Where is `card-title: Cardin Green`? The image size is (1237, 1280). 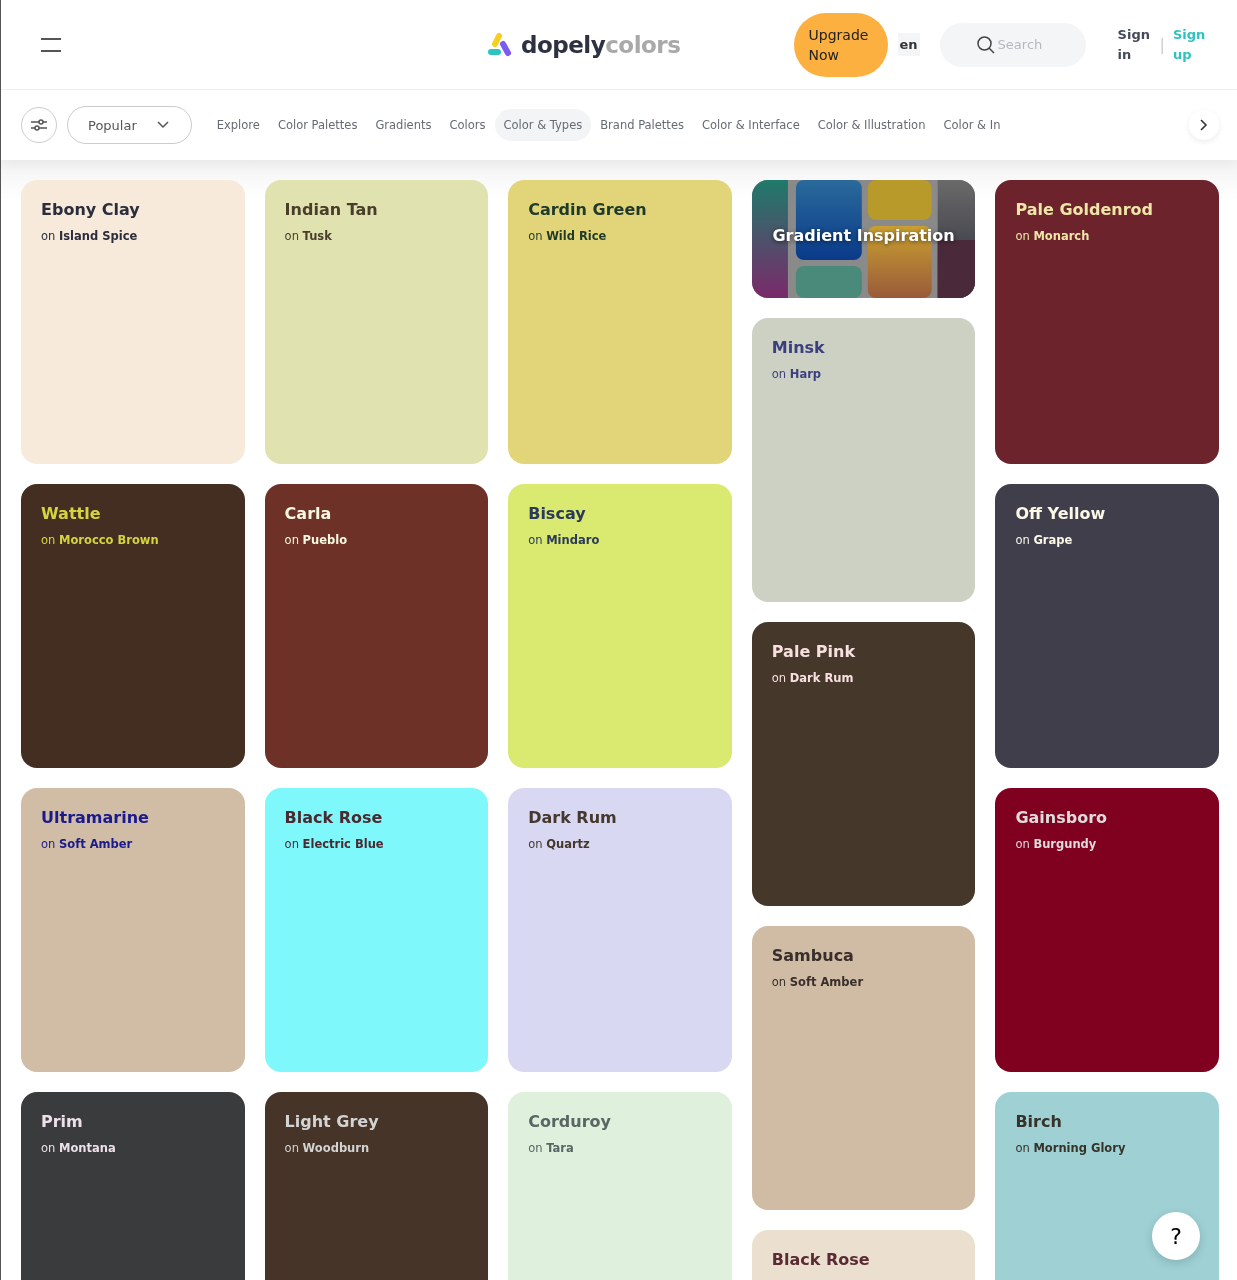 card-title: Cardin Green is located at coordinates (588, 209).